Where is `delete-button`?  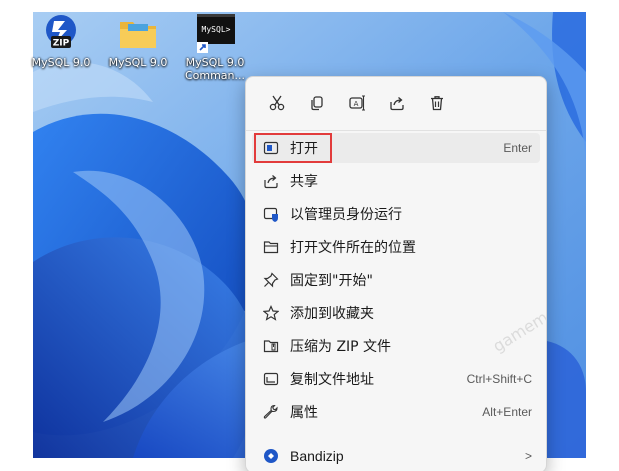
delete-button is located at coordinates (437, 103).